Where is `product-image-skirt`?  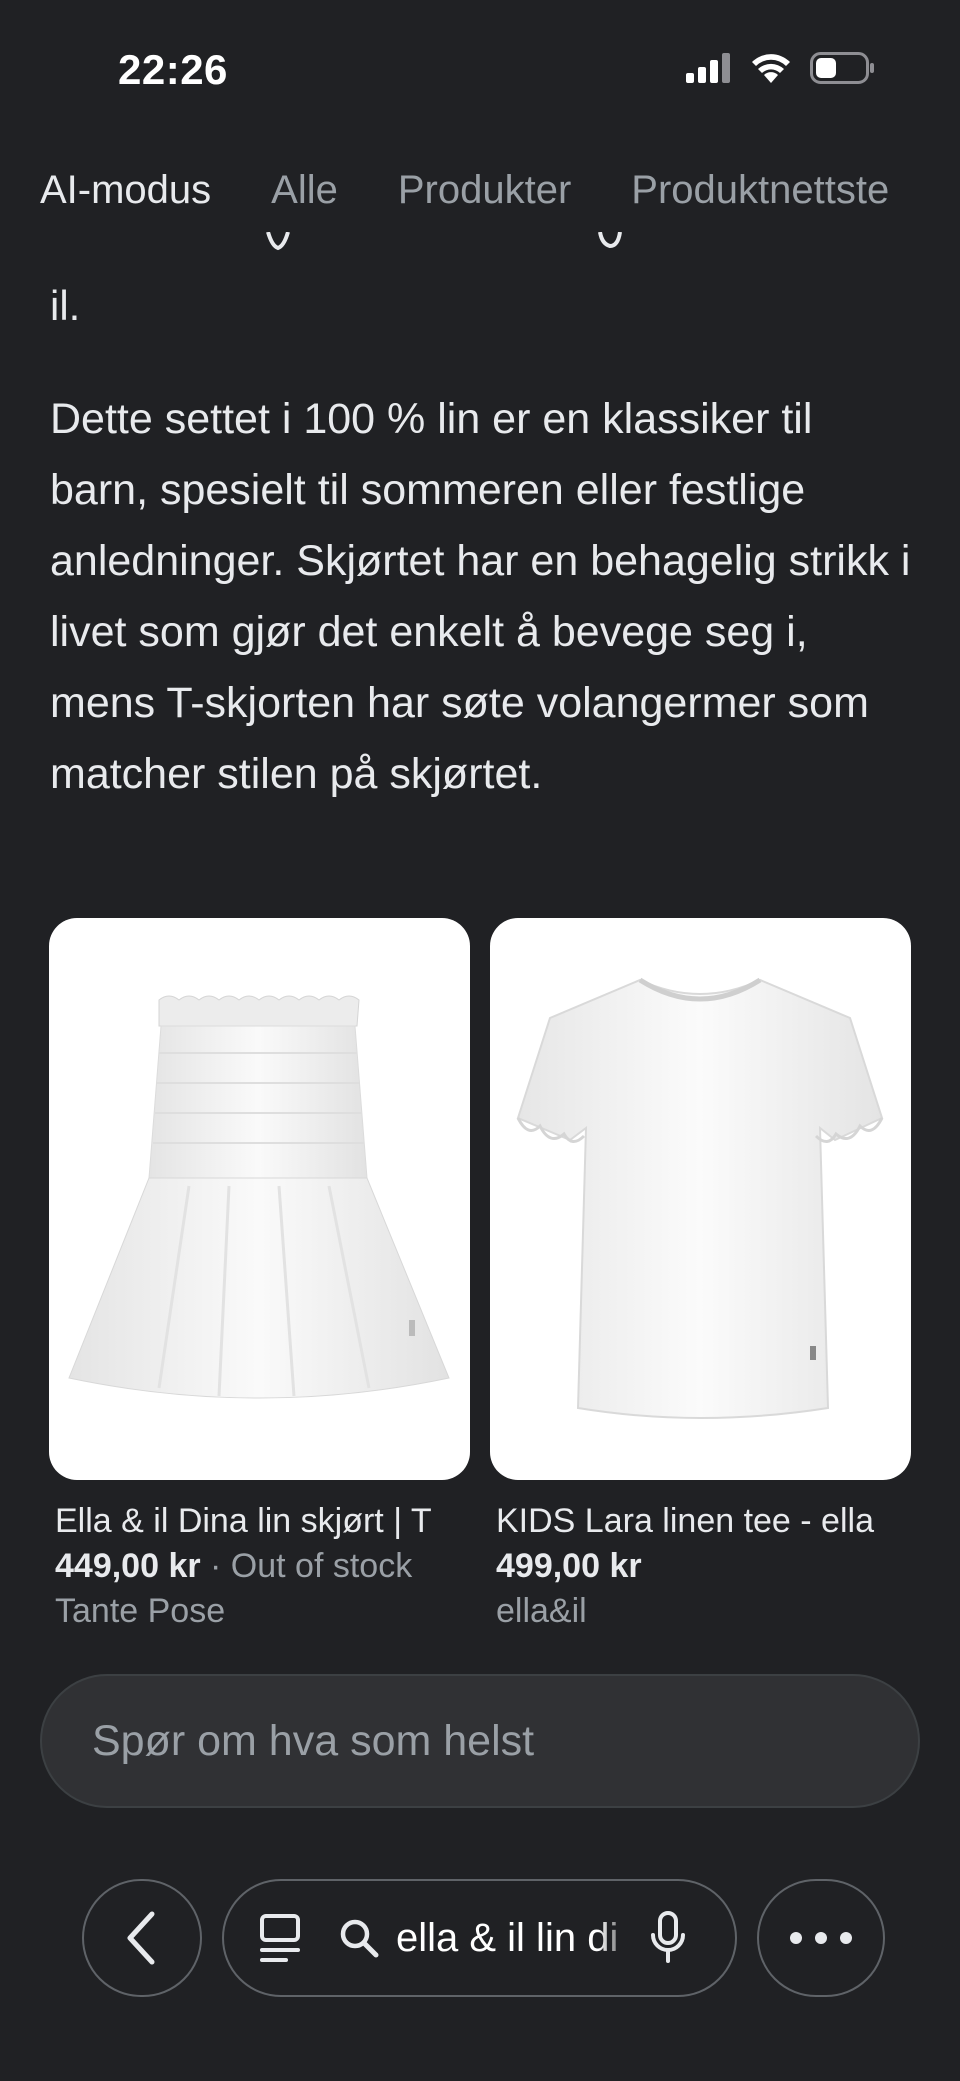 product-image-skirt is located at coordinates (259, 1199).